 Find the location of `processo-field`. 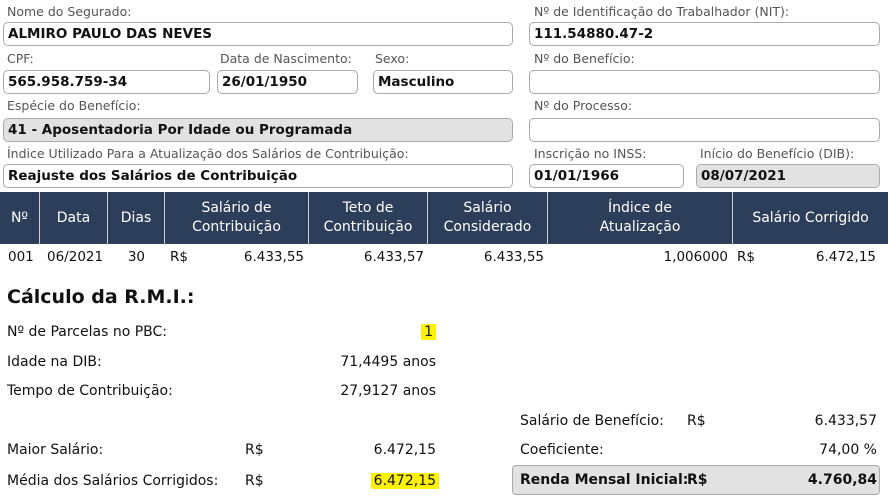

processo-field is located at coordinates (704, 130).